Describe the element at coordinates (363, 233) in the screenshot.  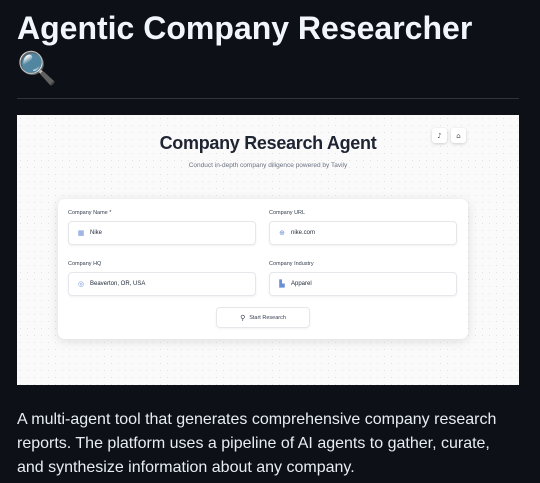
I see `company-url-field: ⊕ nike.com` at that location.